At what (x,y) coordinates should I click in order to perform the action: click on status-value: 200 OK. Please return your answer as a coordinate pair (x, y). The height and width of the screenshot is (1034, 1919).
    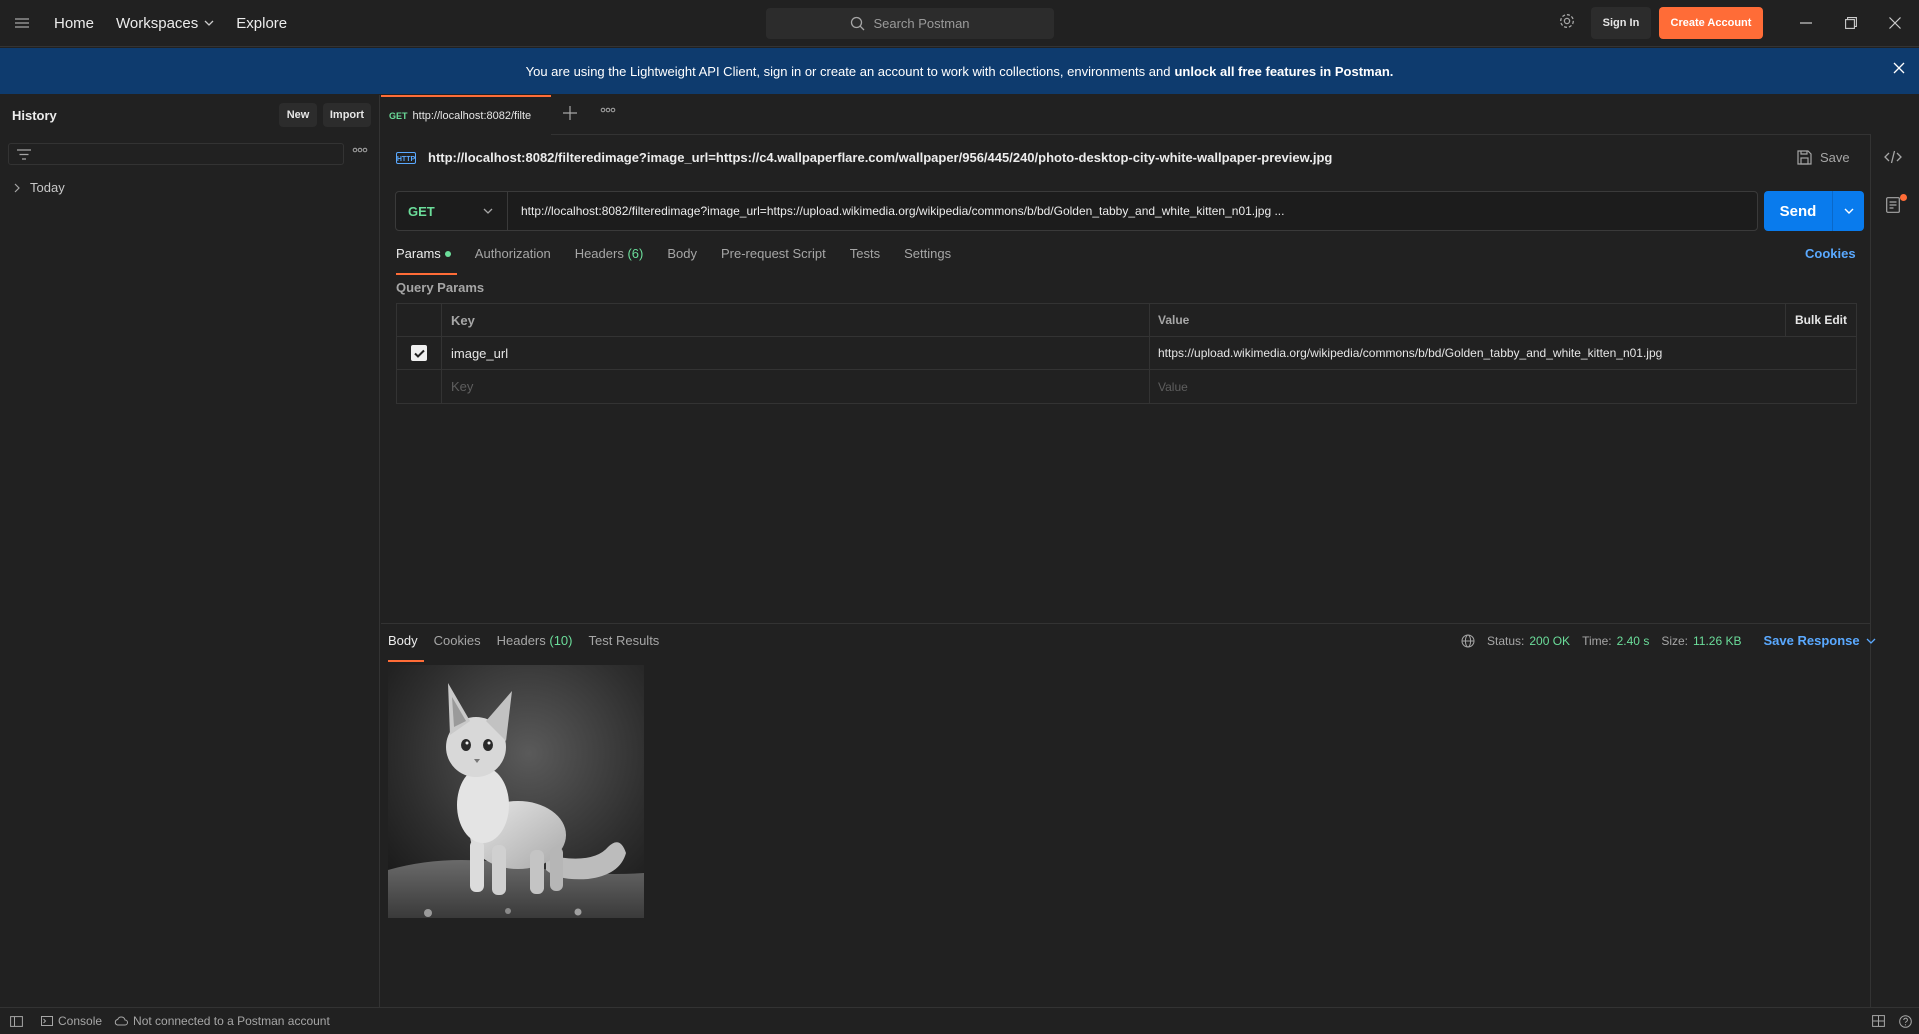
    Looking at the image, I should click on (1549, 641).